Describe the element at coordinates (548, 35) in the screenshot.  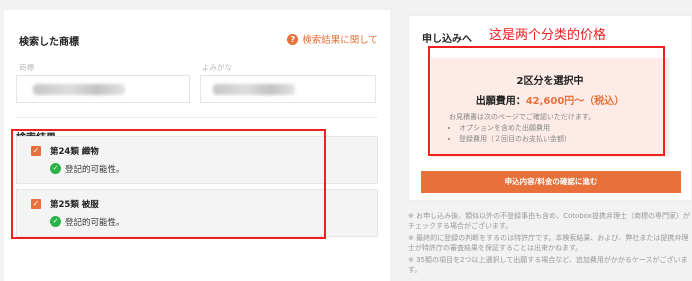
I see `price-annotation: 这是两个分类的价格` at that location.